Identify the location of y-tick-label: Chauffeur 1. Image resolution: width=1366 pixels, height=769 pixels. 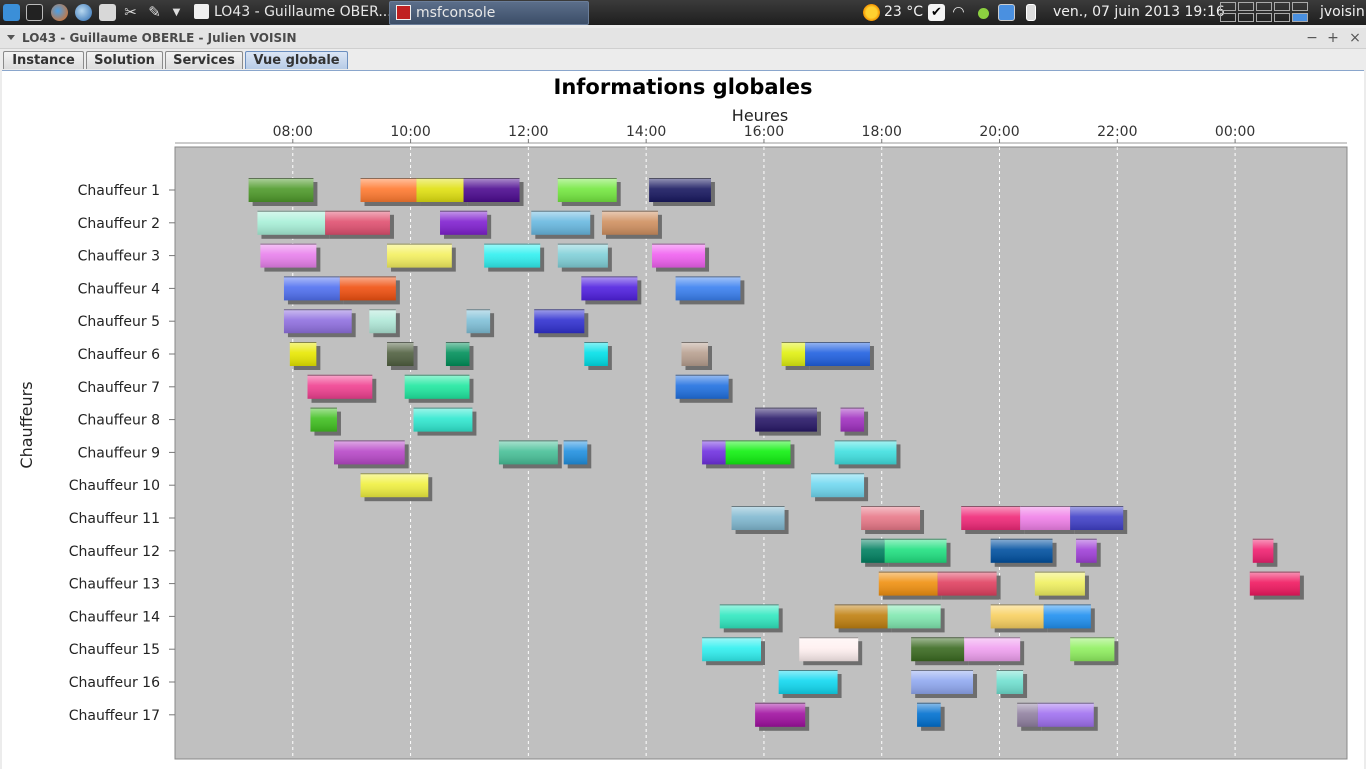
(119, 191).